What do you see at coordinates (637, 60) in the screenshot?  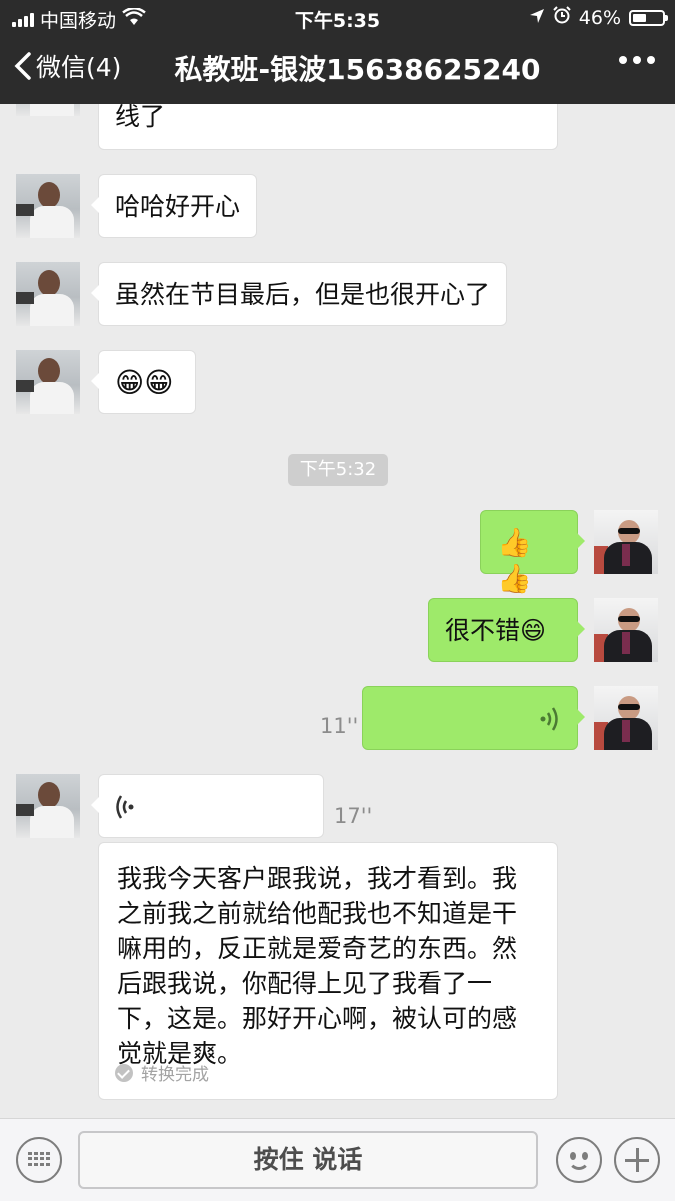 I see `more-icon` at bounding box center [637, 60].